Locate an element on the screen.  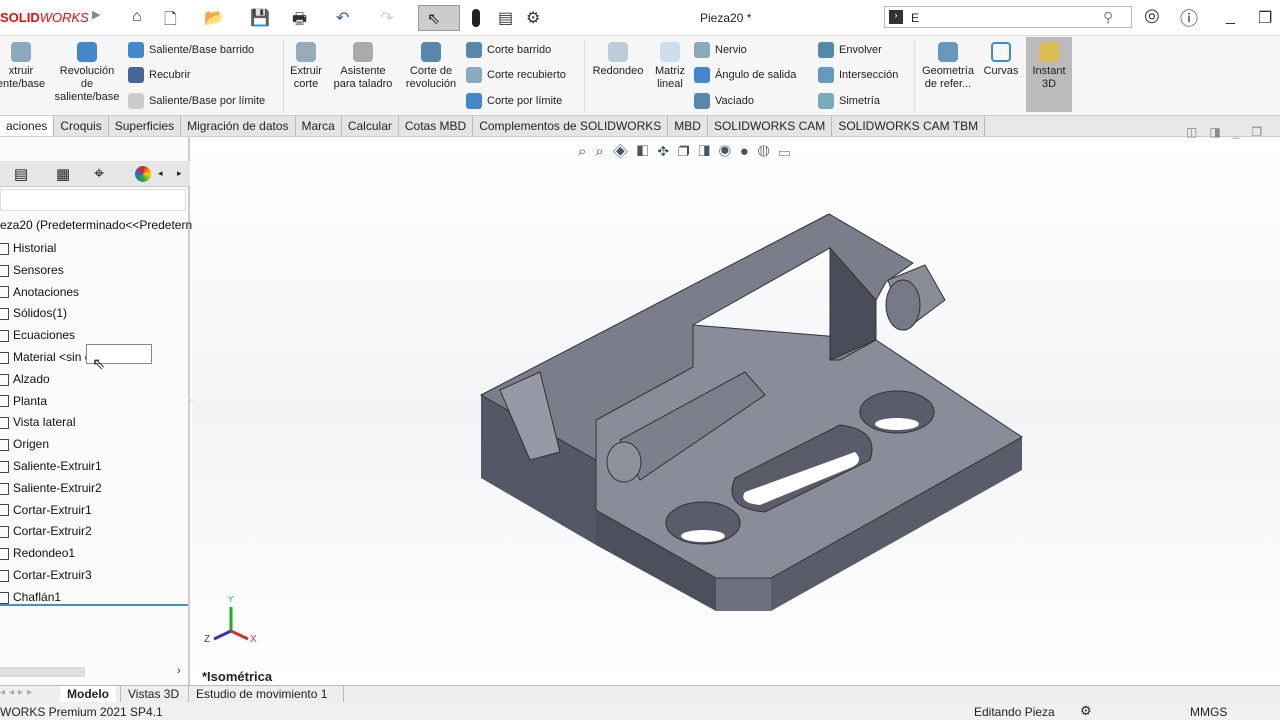
configuration-manager-tab-icon: ⌖ is located at coordinates (99, 173).